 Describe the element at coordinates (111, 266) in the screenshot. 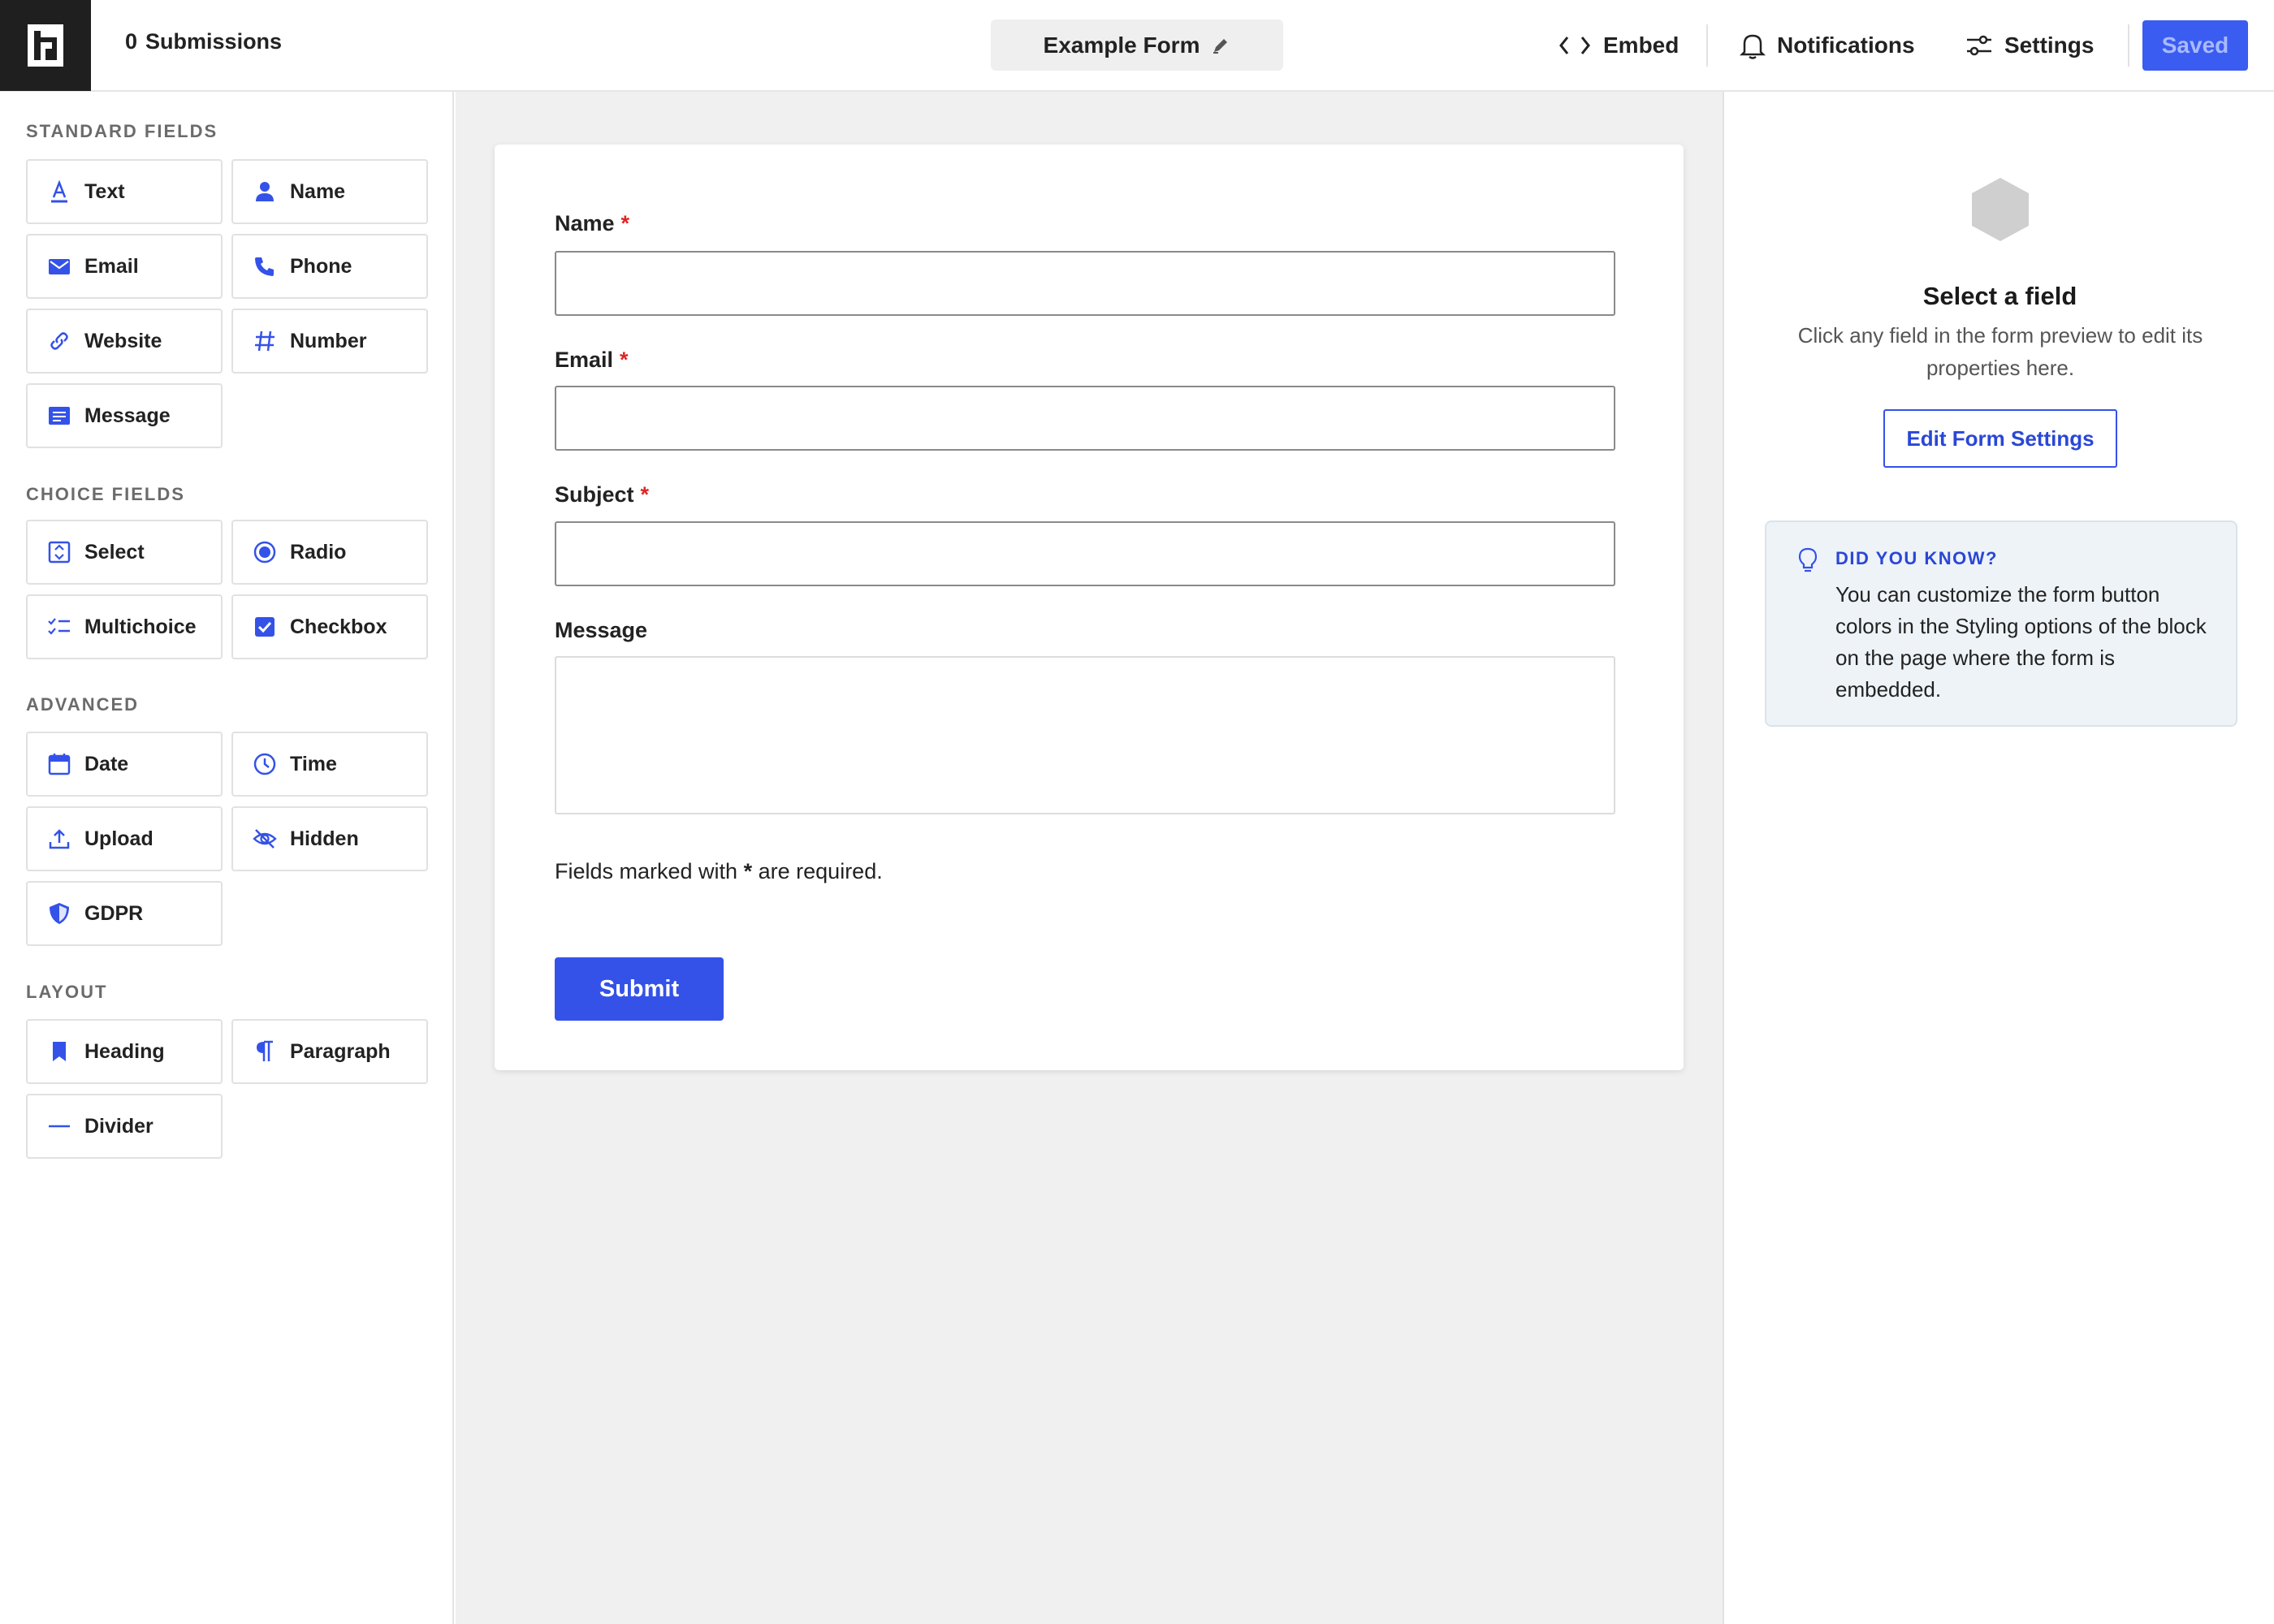

I see `field-button-label: Email` at that location.